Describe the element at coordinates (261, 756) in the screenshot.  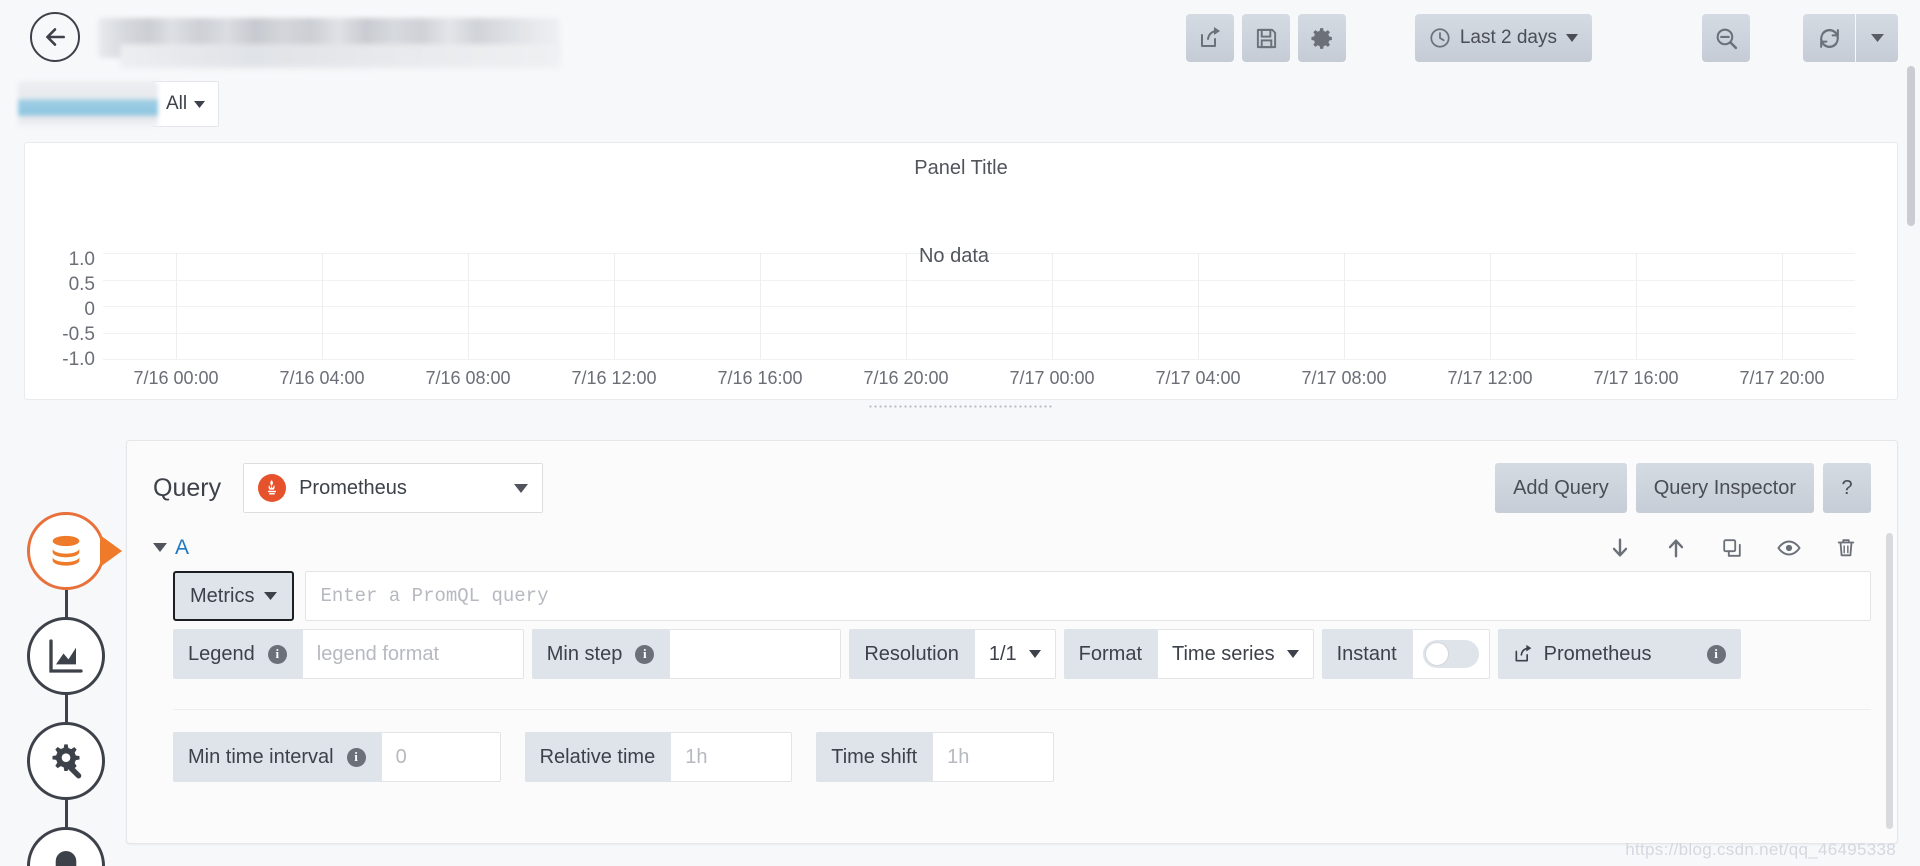
I see `min-time-interval-label: Min time interval` at that location.